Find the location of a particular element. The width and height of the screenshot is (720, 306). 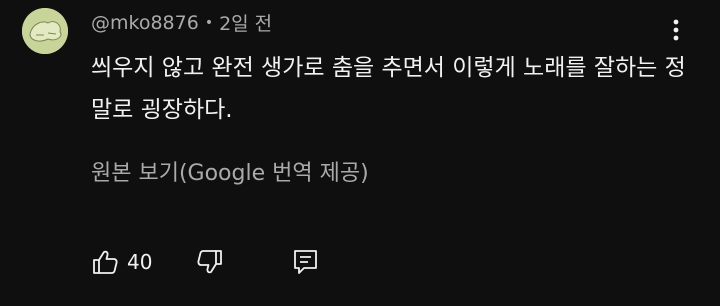

comment-actions: 40 is located at coordinates (205, 262).